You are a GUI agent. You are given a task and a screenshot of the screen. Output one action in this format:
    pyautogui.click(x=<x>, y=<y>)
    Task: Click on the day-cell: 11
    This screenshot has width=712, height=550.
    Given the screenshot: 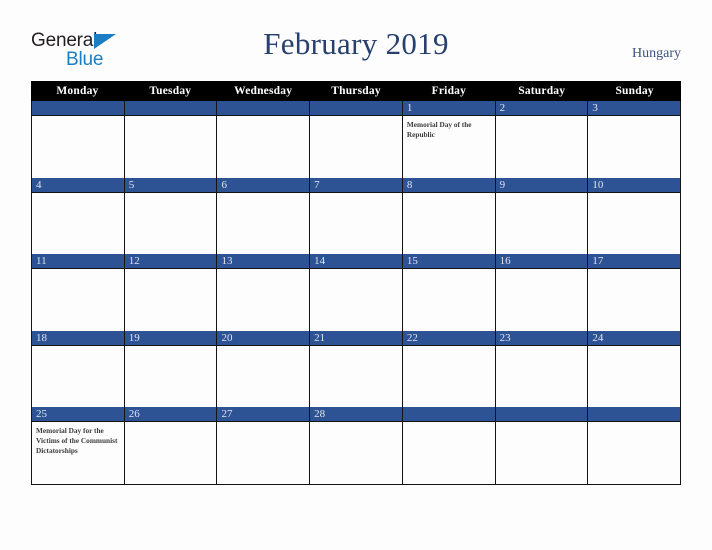 What is the action you would take?
    pyautogui.click(x=78, y=292)
    